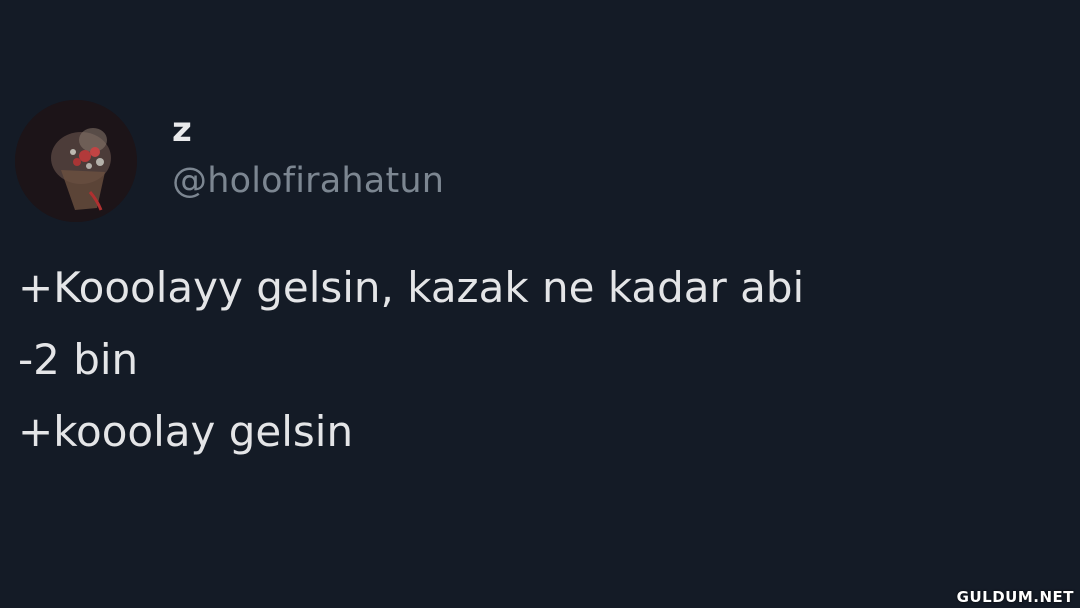 Image resolution: width=1080 pixels, height=608 pixels. Describe the element at coordinates (308, 181) in the screenshot. I see `user-handle: @holofirahatun` at that location.